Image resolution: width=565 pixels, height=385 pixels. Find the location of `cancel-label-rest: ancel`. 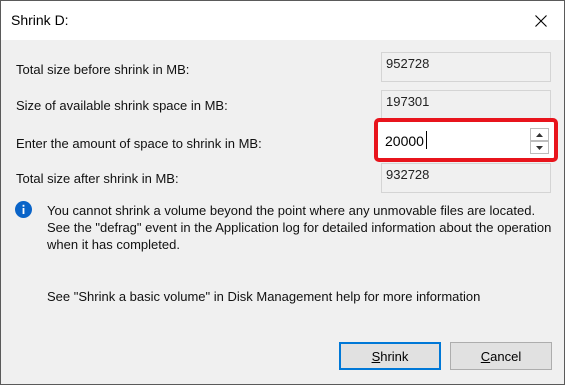

cancel-label-rest: ancel is located at coordinates (506, 356).